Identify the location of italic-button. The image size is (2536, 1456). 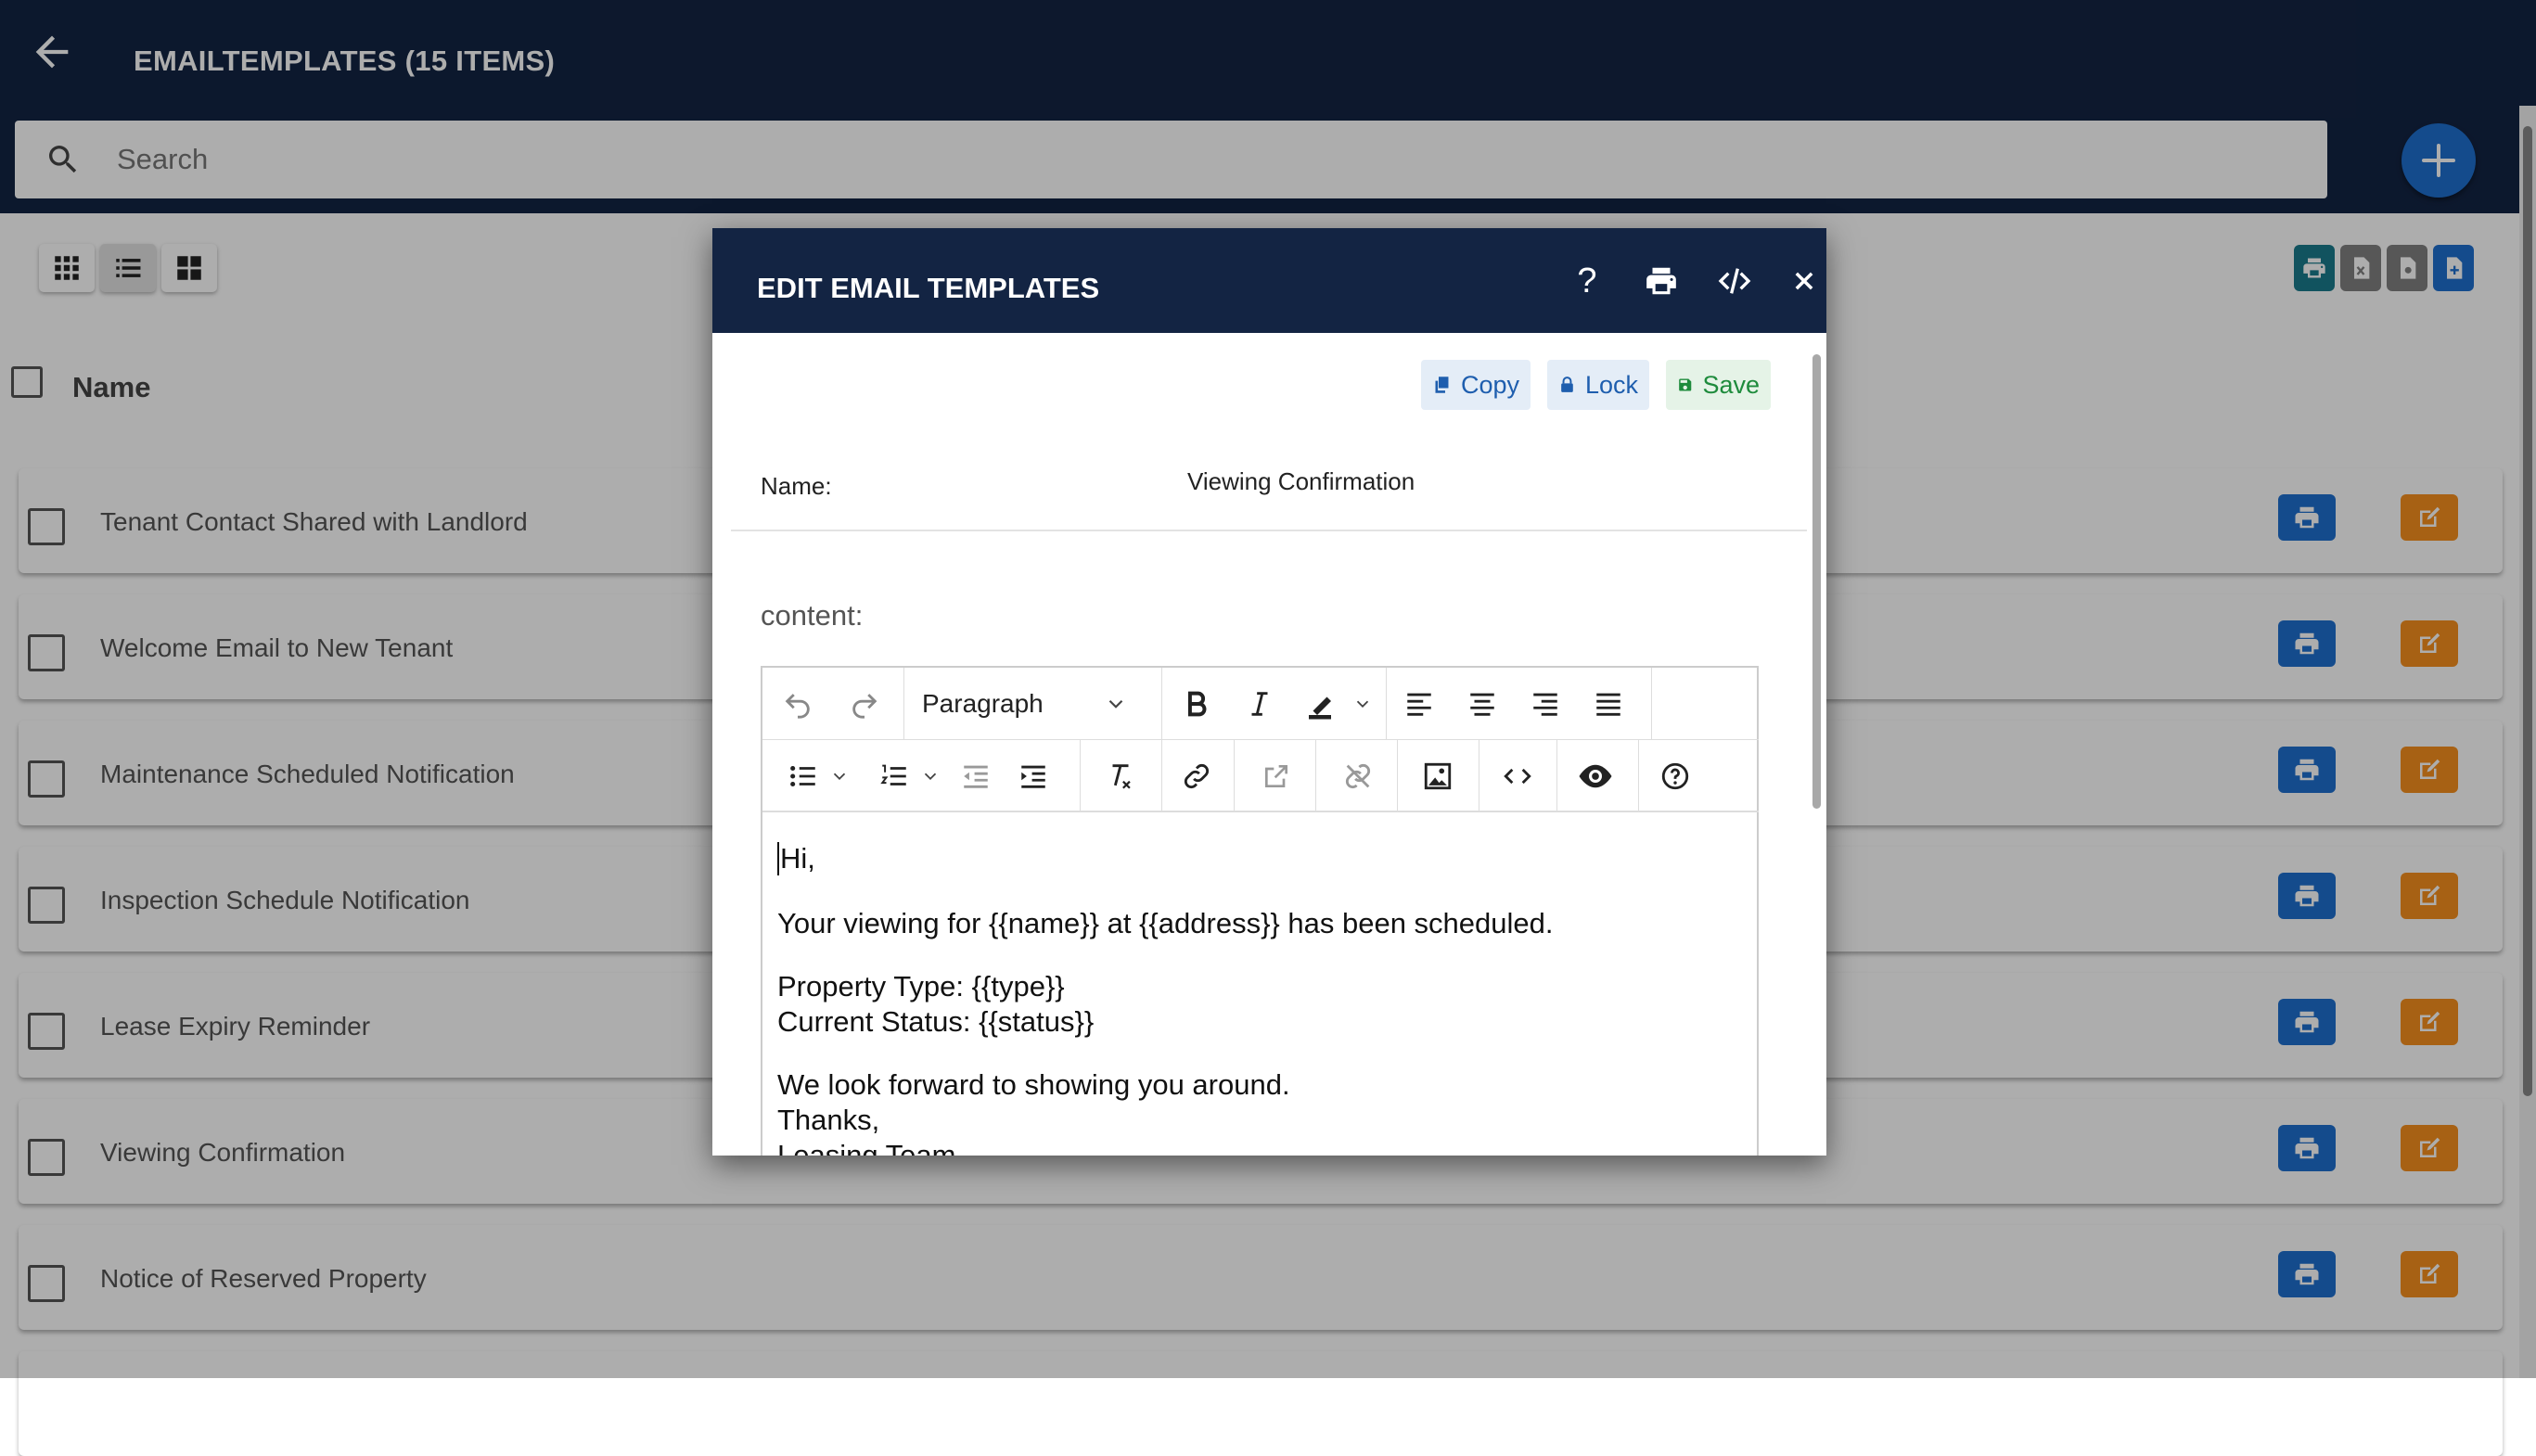
(1259, 704).